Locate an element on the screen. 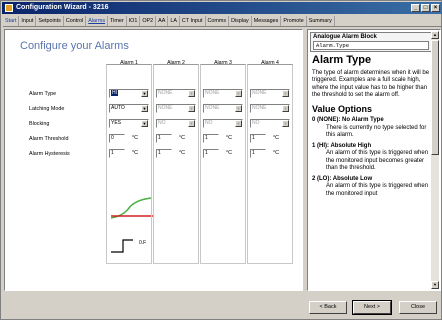 This screenshot has width=442, height=320. alarm-3-type-value: NONE is located at coordinates (212, 93).